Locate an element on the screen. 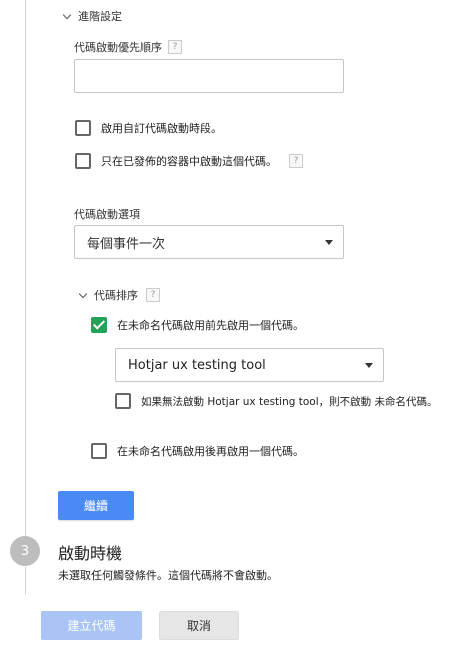 This screenshot has width=476, height=652. custom-schedule-checkbox is located at coordinates (83, 128).